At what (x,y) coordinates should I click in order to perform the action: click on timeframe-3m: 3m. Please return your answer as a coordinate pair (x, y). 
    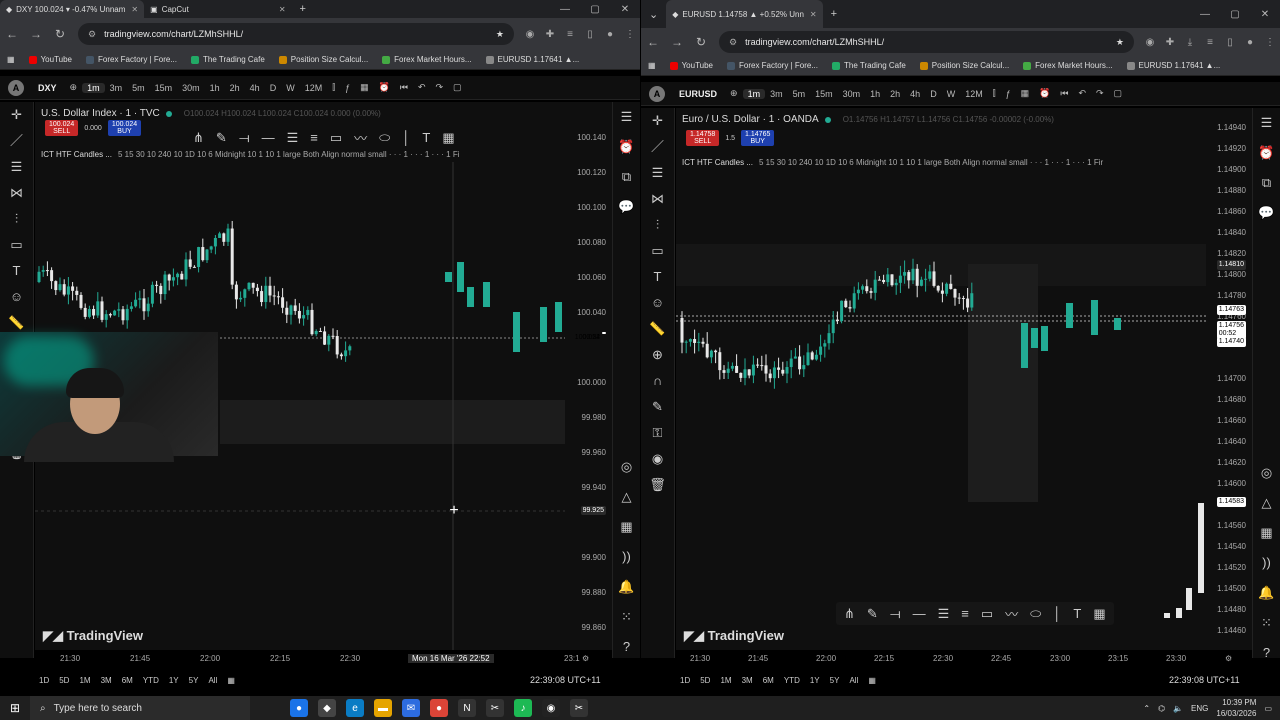
    Looking at the image, I should click on (116, 88).